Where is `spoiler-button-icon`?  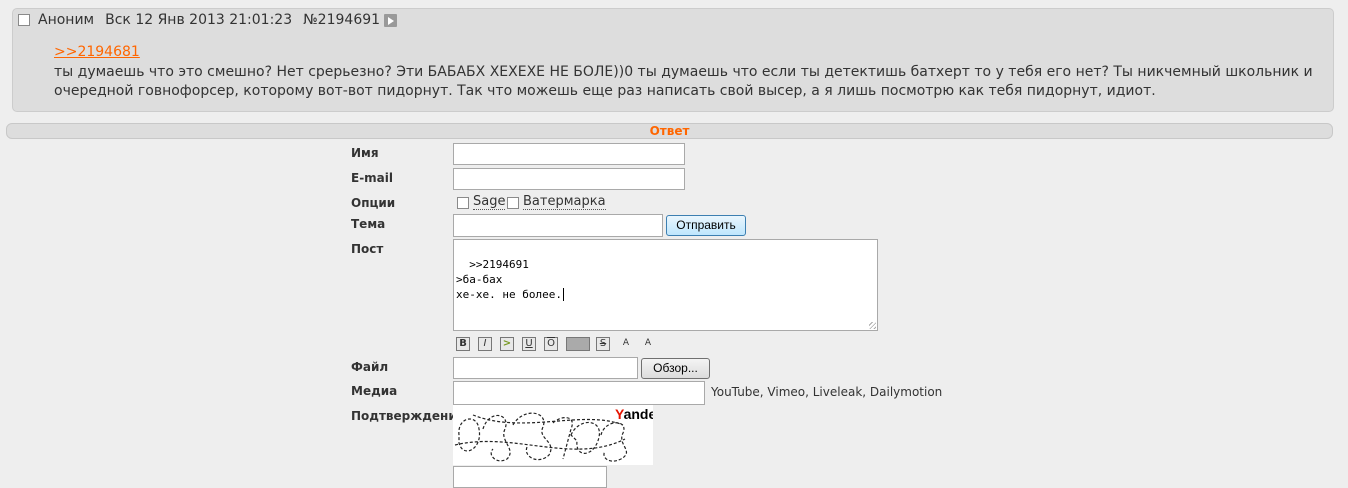
spoiler-button-icon is located at coordinates (578, 344).